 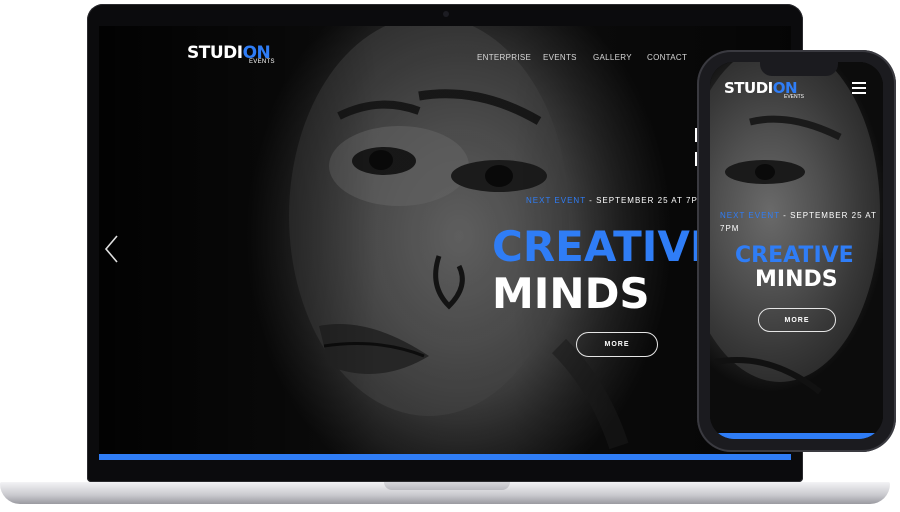 What do you see at coordinates (799, 67) in the screenshot?
I see `phone-notch` at bounding box center [799, 67].